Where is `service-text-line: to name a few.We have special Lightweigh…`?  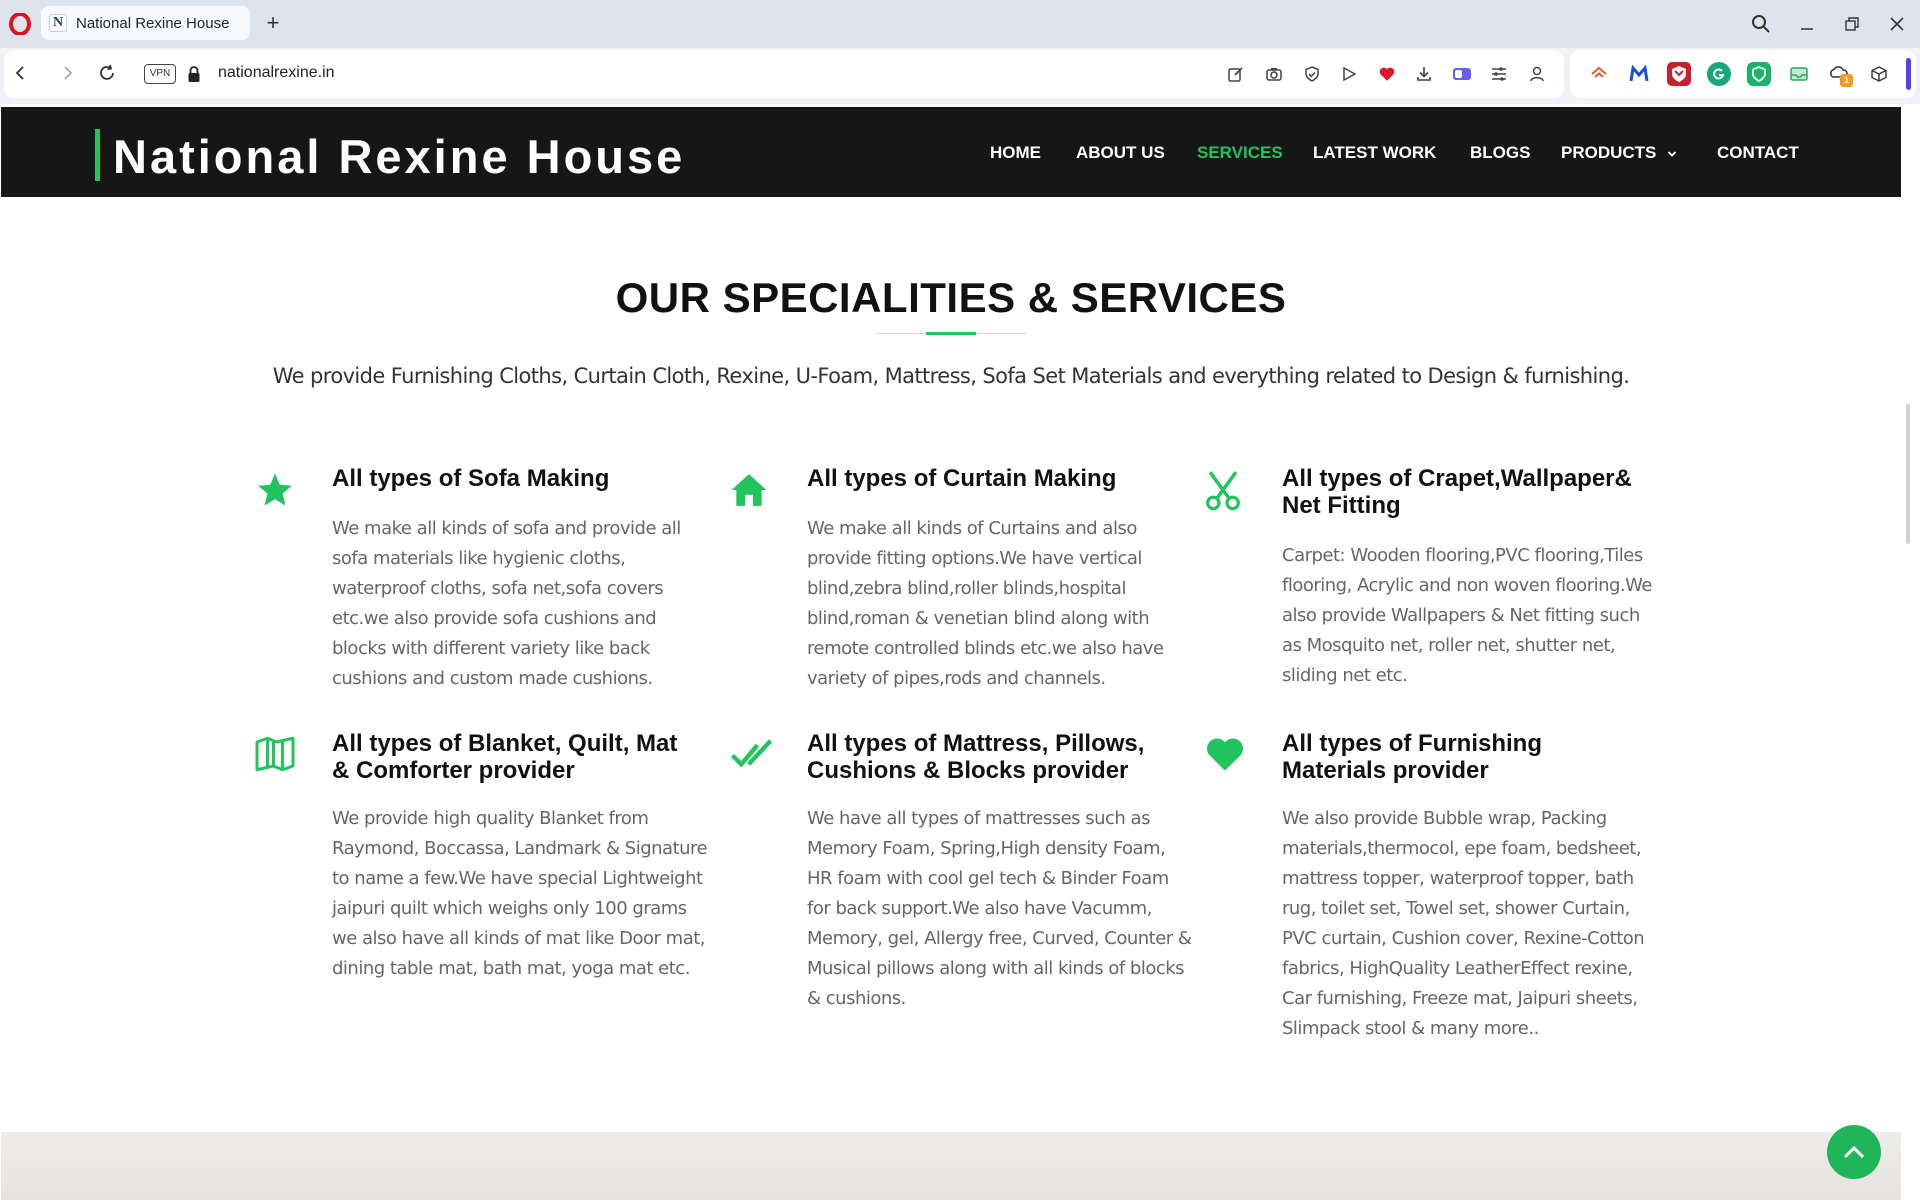 service-text-line: to name a few.We have special Lightweigh… is located at coordinates (517, 878).